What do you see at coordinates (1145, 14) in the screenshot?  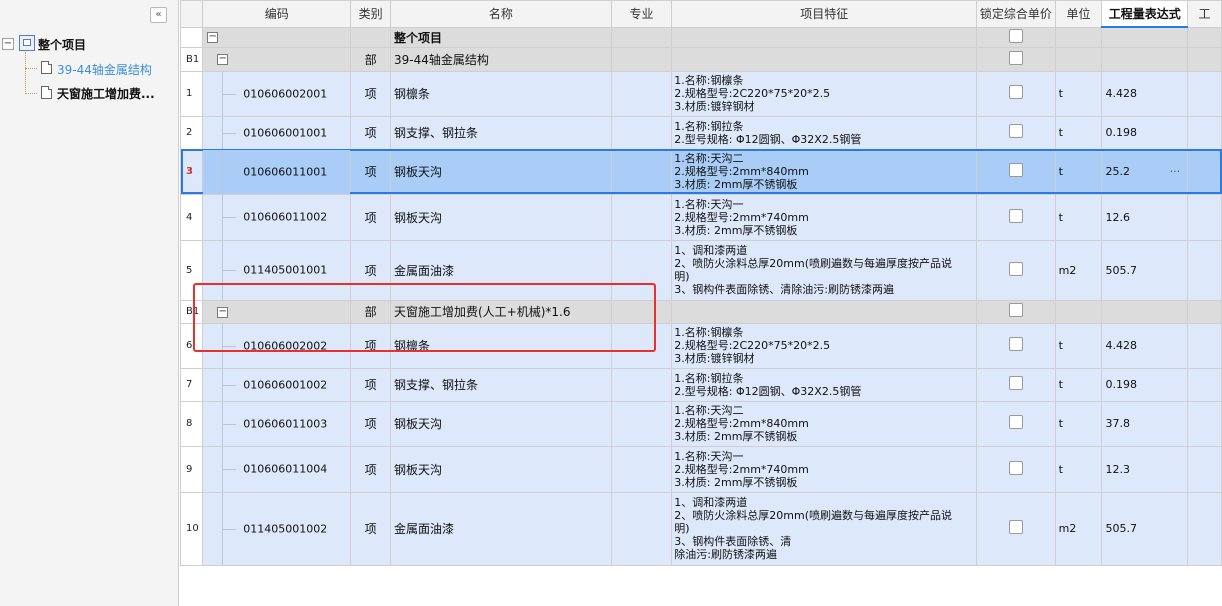 I see `column-header-quantity-expression: 工程量表达式` at bounding box center [1145, 14].